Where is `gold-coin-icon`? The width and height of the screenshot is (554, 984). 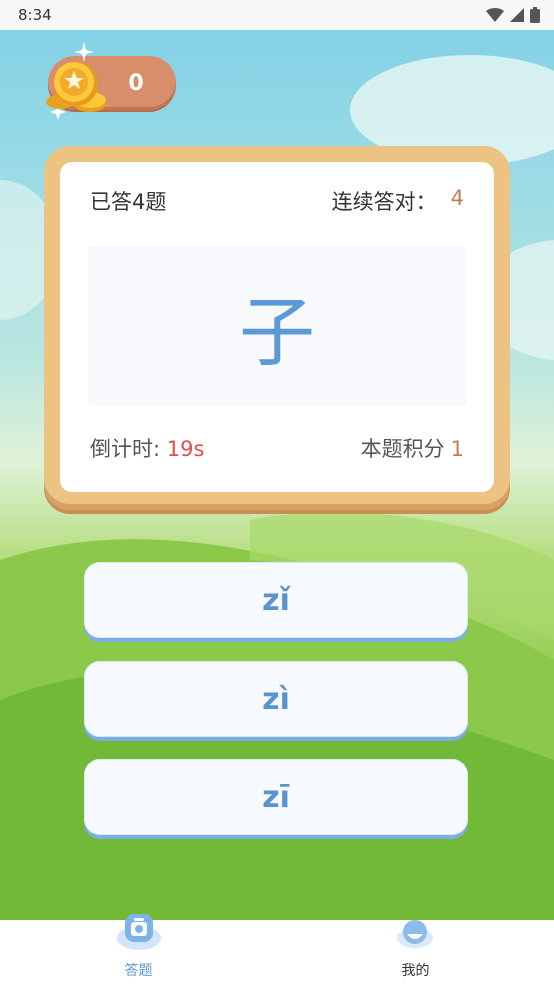 gold-coin-icon is located at coordinates (76, 81).